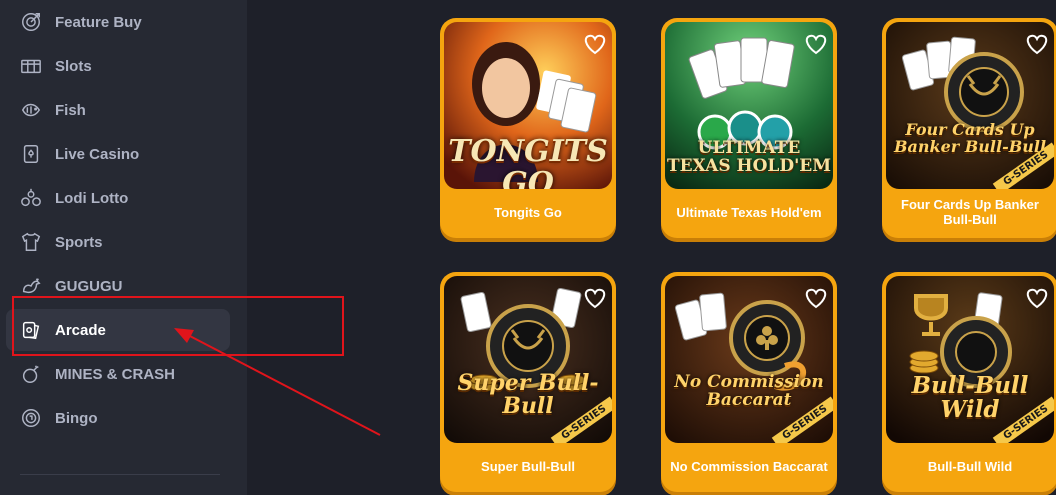  What do you see at coordinates (969, 382) in the screenshot?
I see `game-card-bull-bull-wild: Bull-Bull Wild G-SERIES Bull-Bull Wild` at bounding box center [969, 382].